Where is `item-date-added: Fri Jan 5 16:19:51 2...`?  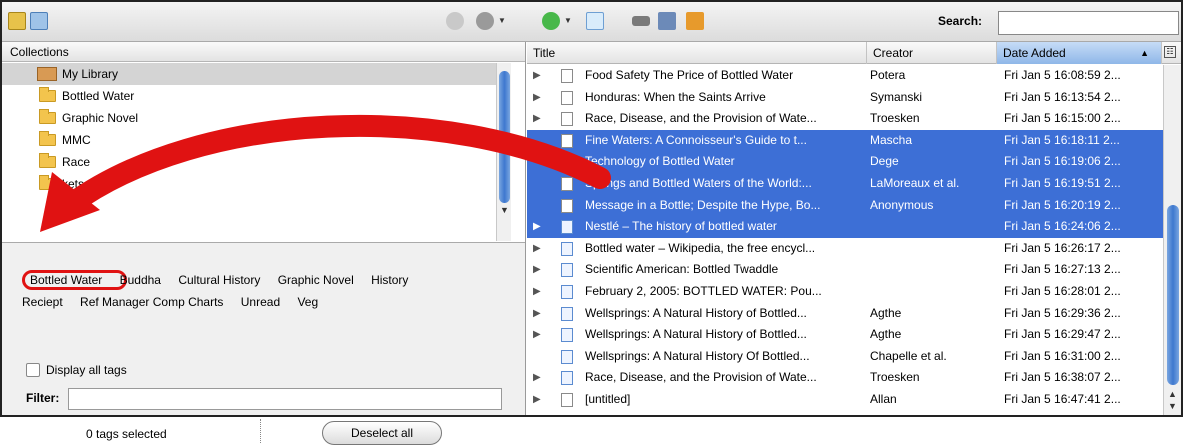
item-date-added: Fri Jan 5 16:19:51 2... is located at coordinates (1062, 182).